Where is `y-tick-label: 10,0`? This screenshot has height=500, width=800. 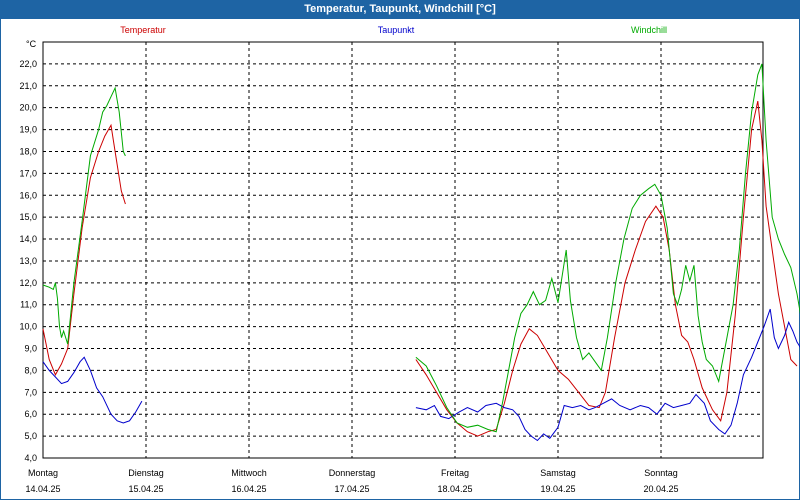 y-tick-label: 10,0 is located at coordinates (28, 327).